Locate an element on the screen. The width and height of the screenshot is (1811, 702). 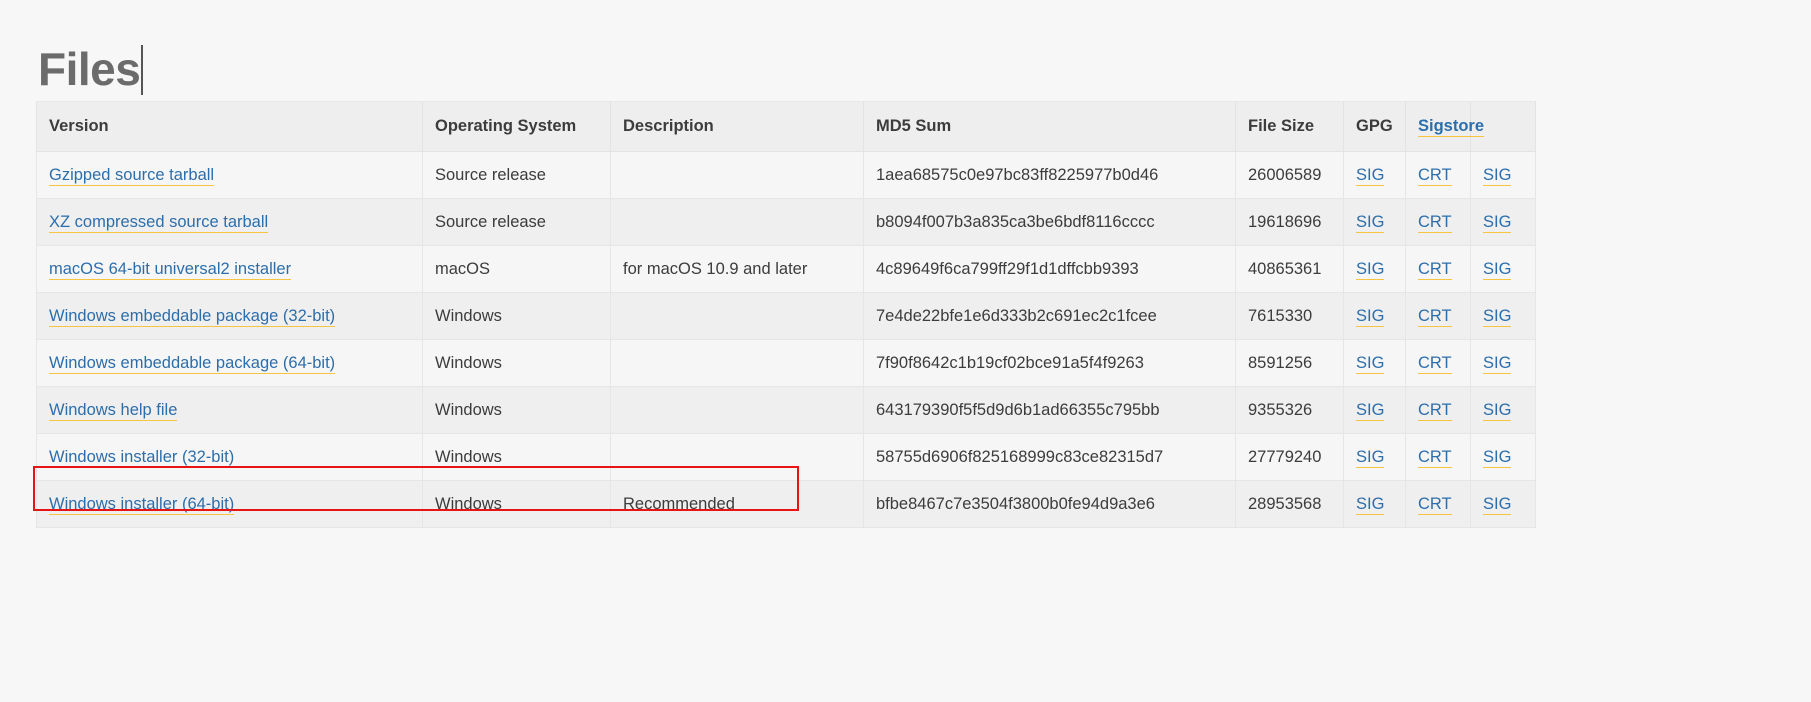
column-header-sigstore: Sigstore is located at coordinates (1445, 126).